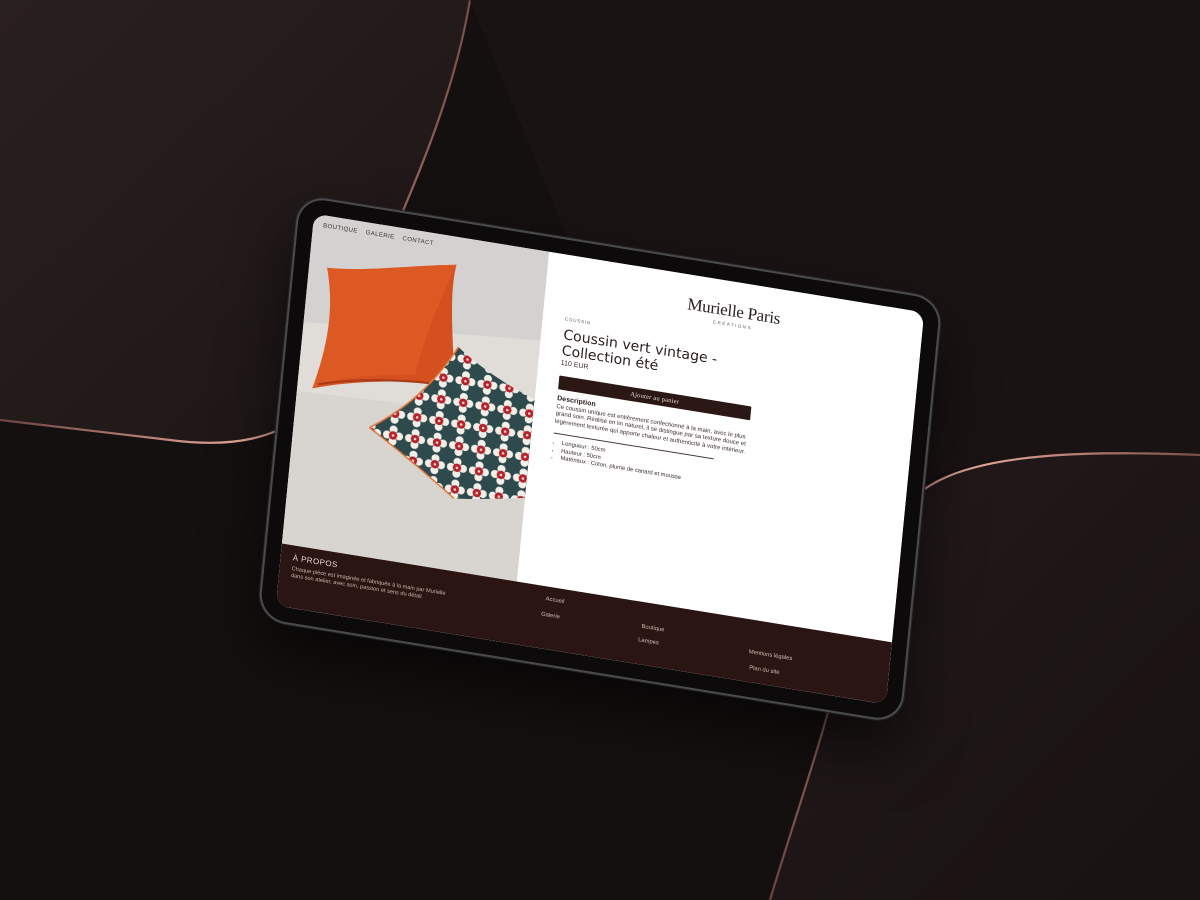 Image resolution: width=1200 pixels, height=900 pixels. I want to click on product-photo, so click(415, 397).